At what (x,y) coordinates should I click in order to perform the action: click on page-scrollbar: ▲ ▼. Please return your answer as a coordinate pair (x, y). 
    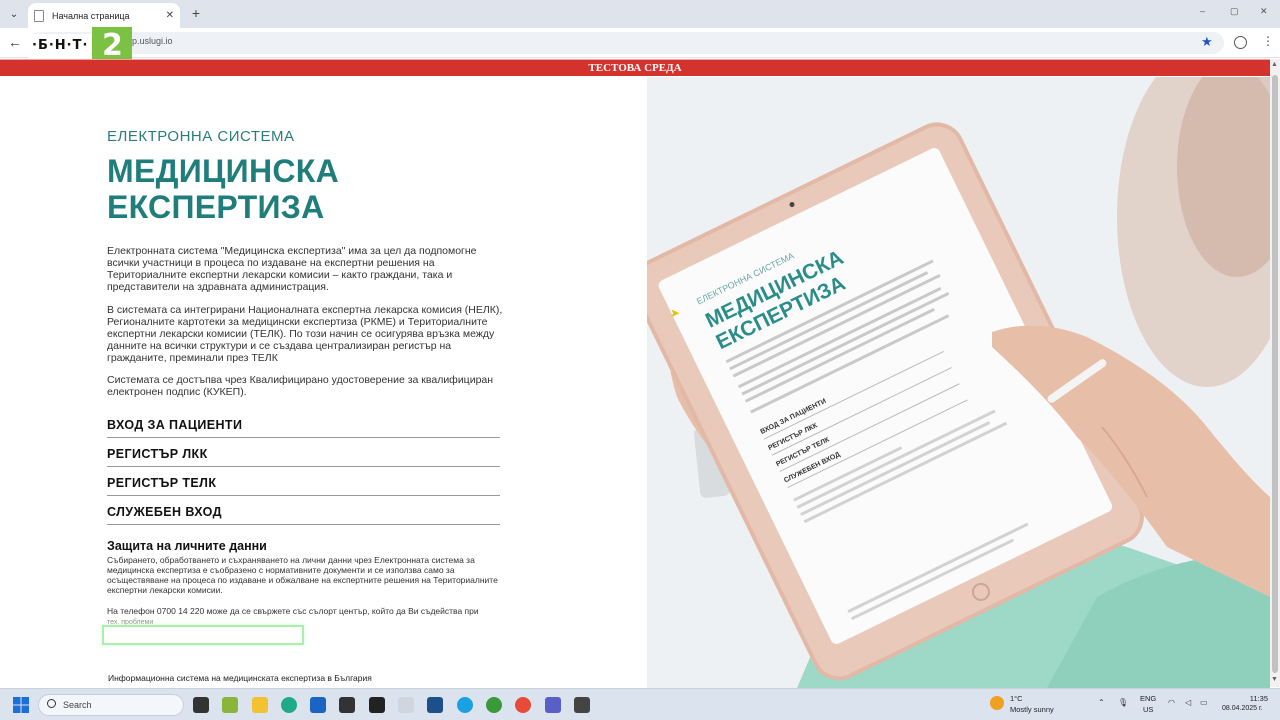
    Looking at the image, I should click on (1275, 373).